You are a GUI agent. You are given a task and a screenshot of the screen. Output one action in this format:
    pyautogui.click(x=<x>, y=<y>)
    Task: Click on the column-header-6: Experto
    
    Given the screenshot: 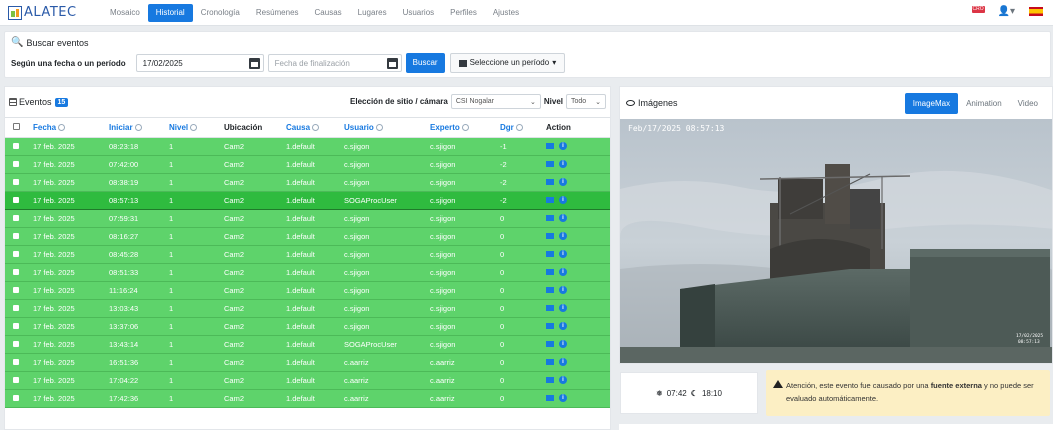 What is the action you would take?
    pyautogui.click(x=461, y=127)
    